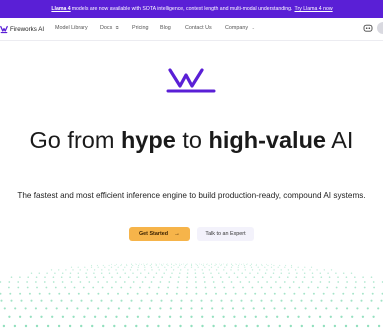  Describe the element at coordinates (313, 9) in the screenshot. I see `banner-cta-link: Try Llama 4 now` at that location.